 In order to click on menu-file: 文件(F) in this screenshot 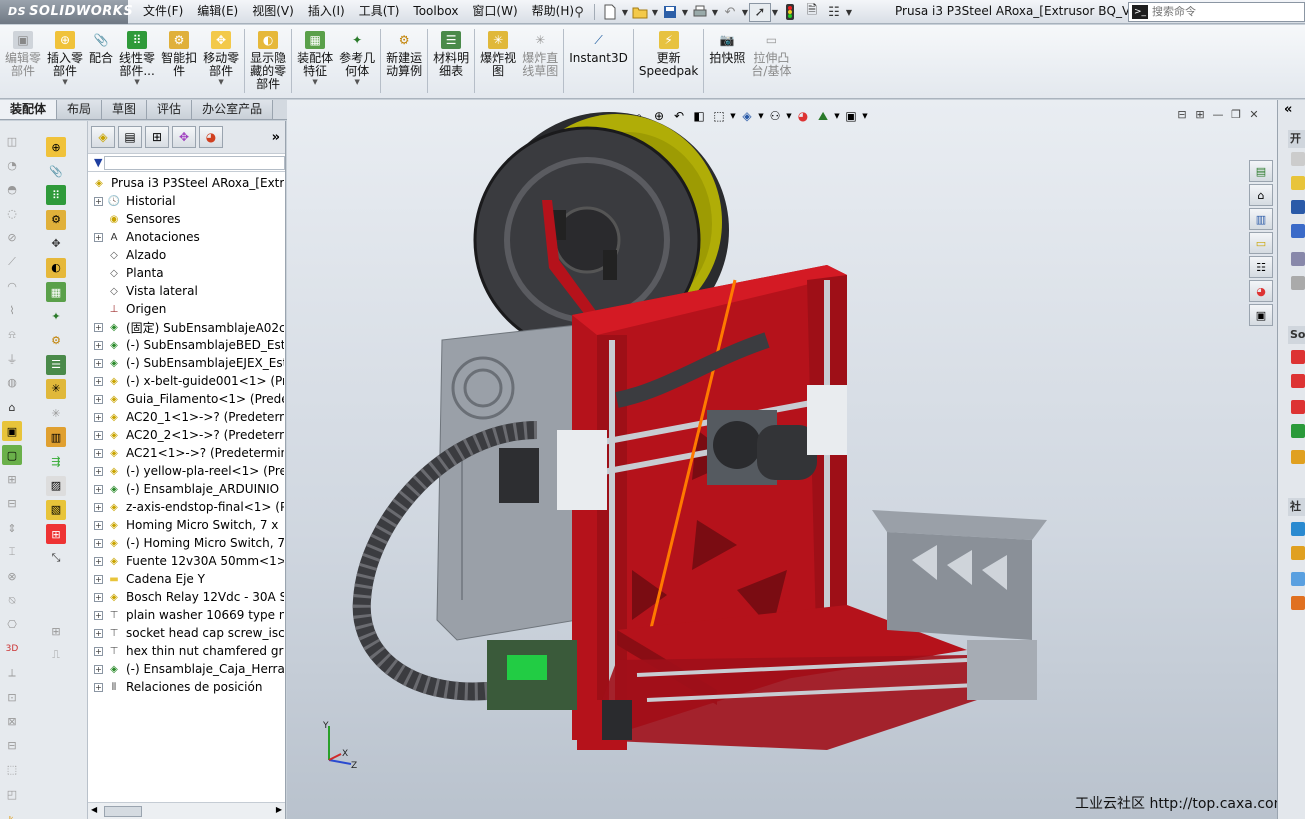, I will do `click(163, 12)`.